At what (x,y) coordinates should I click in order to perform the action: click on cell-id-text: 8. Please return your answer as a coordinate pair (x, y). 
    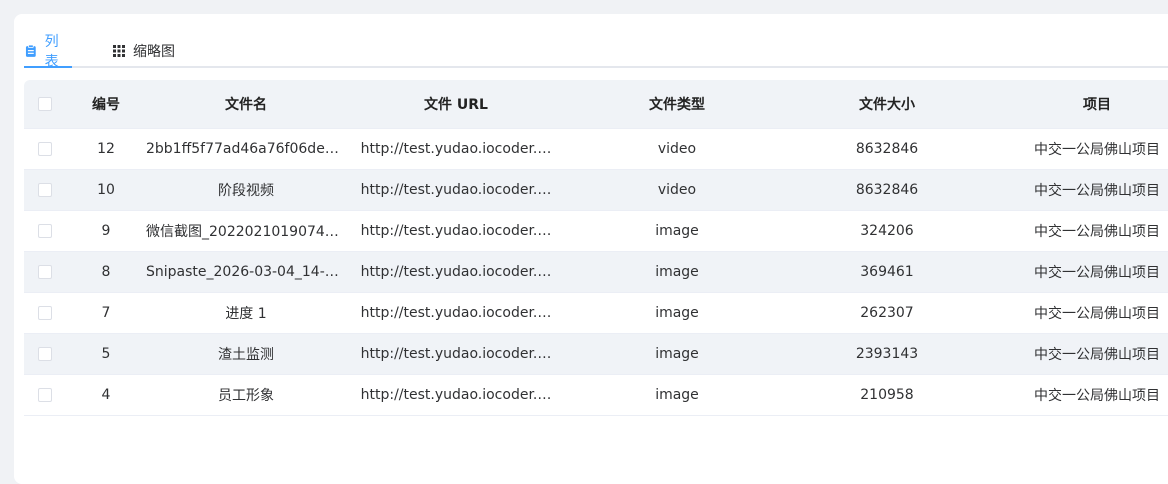
    Looking at the image, I should click on (106, 272).